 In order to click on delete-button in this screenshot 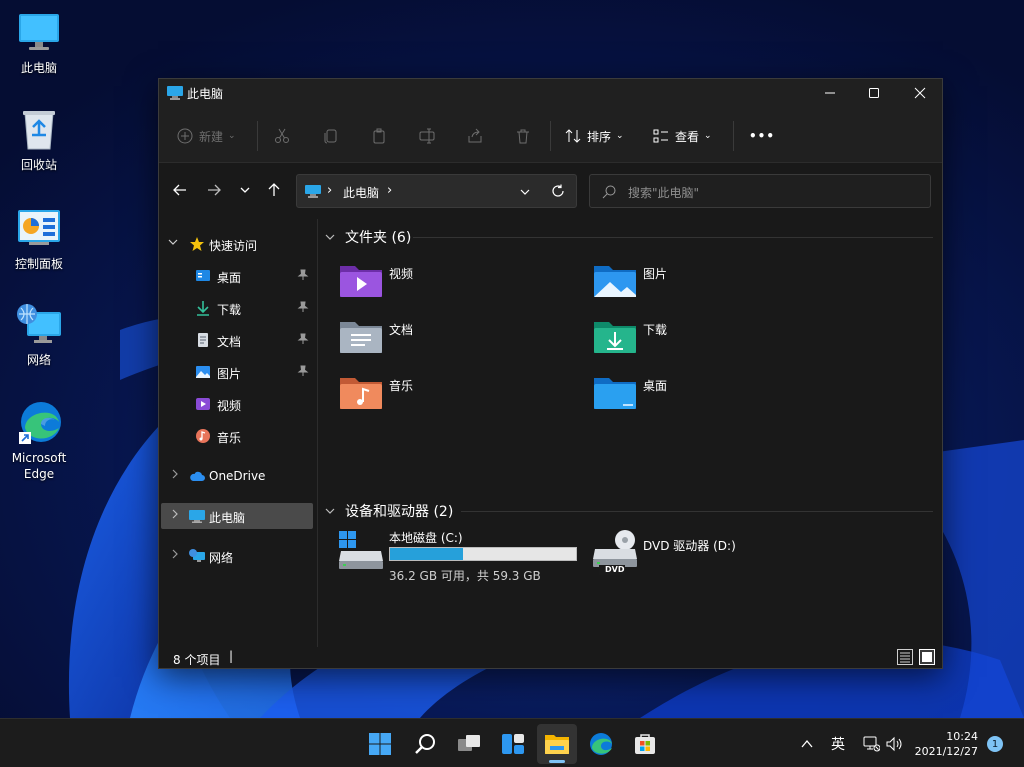, I will do `click(523, 136)`.